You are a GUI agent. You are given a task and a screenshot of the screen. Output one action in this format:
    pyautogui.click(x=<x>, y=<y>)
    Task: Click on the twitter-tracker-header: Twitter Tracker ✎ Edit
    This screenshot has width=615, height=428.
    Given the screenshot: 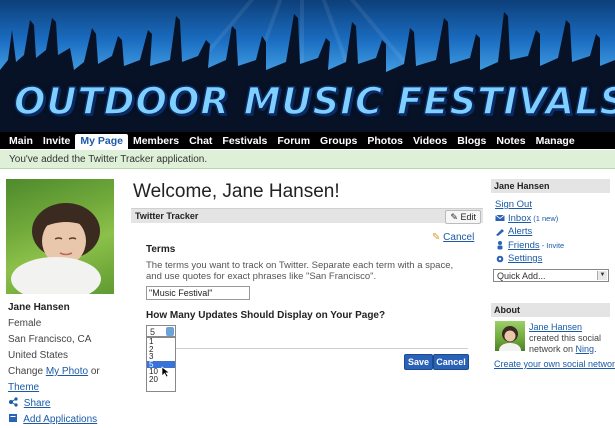 What is the action you would take?
    pyautogui.click(x=307, y=216)
    